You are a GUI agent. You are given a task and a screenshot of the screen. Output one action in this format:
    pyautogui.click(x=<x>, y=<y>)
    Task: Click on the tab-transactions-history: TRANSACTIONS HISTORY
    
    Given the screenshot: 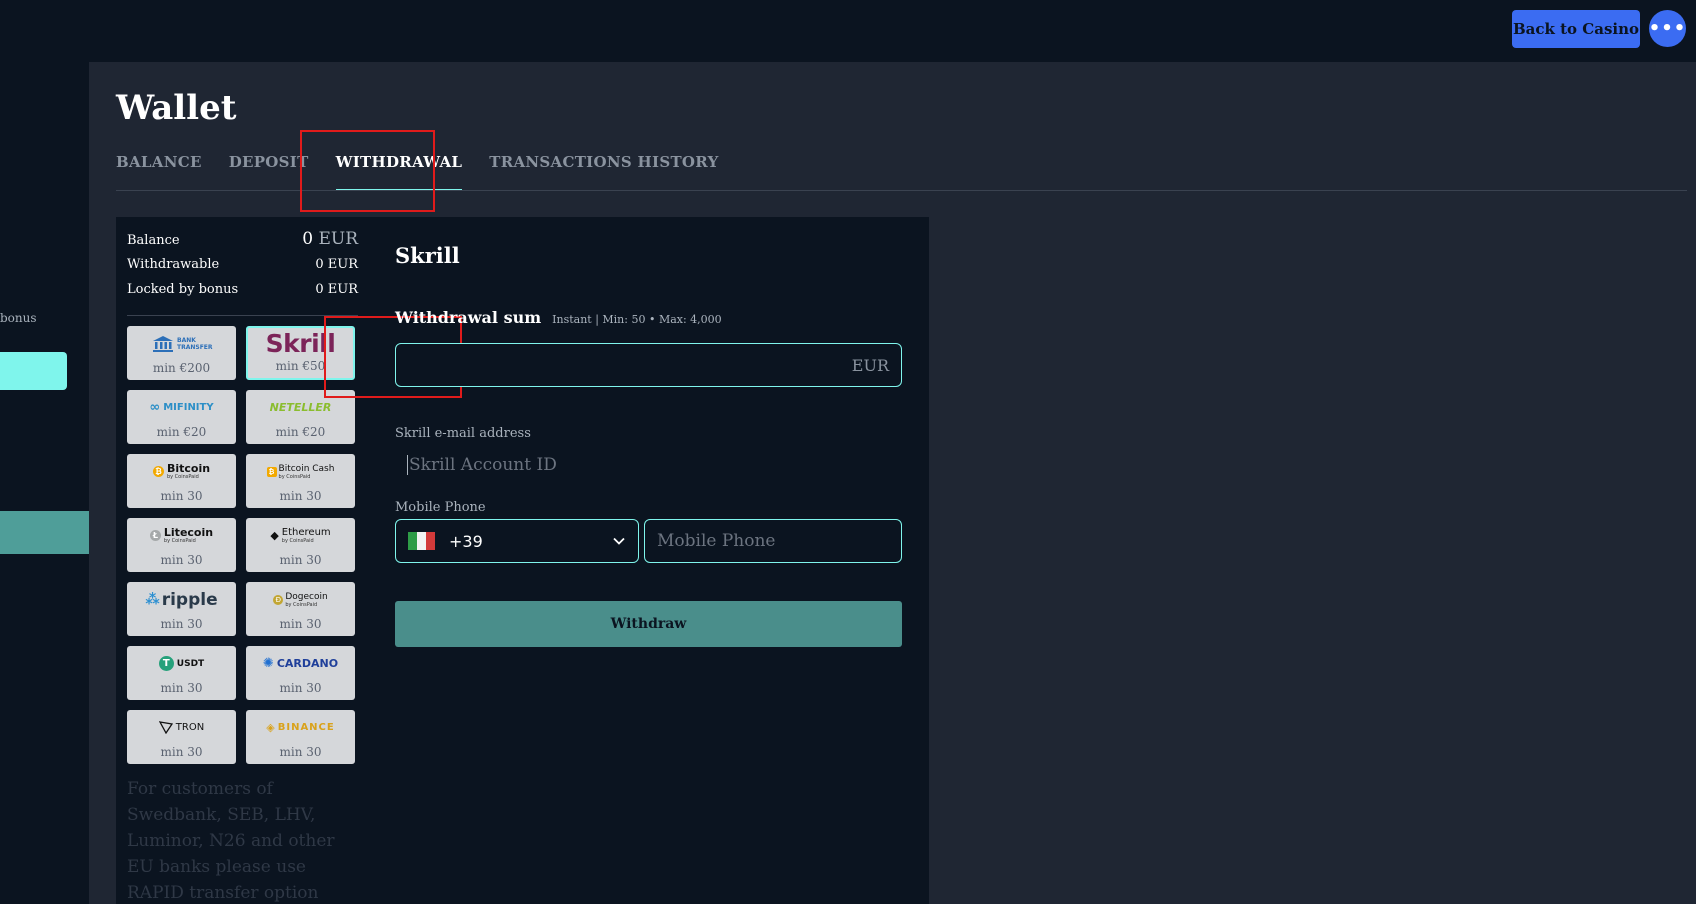 What is the action you would take?
    pyautogui.click(x=603, y=171)
    